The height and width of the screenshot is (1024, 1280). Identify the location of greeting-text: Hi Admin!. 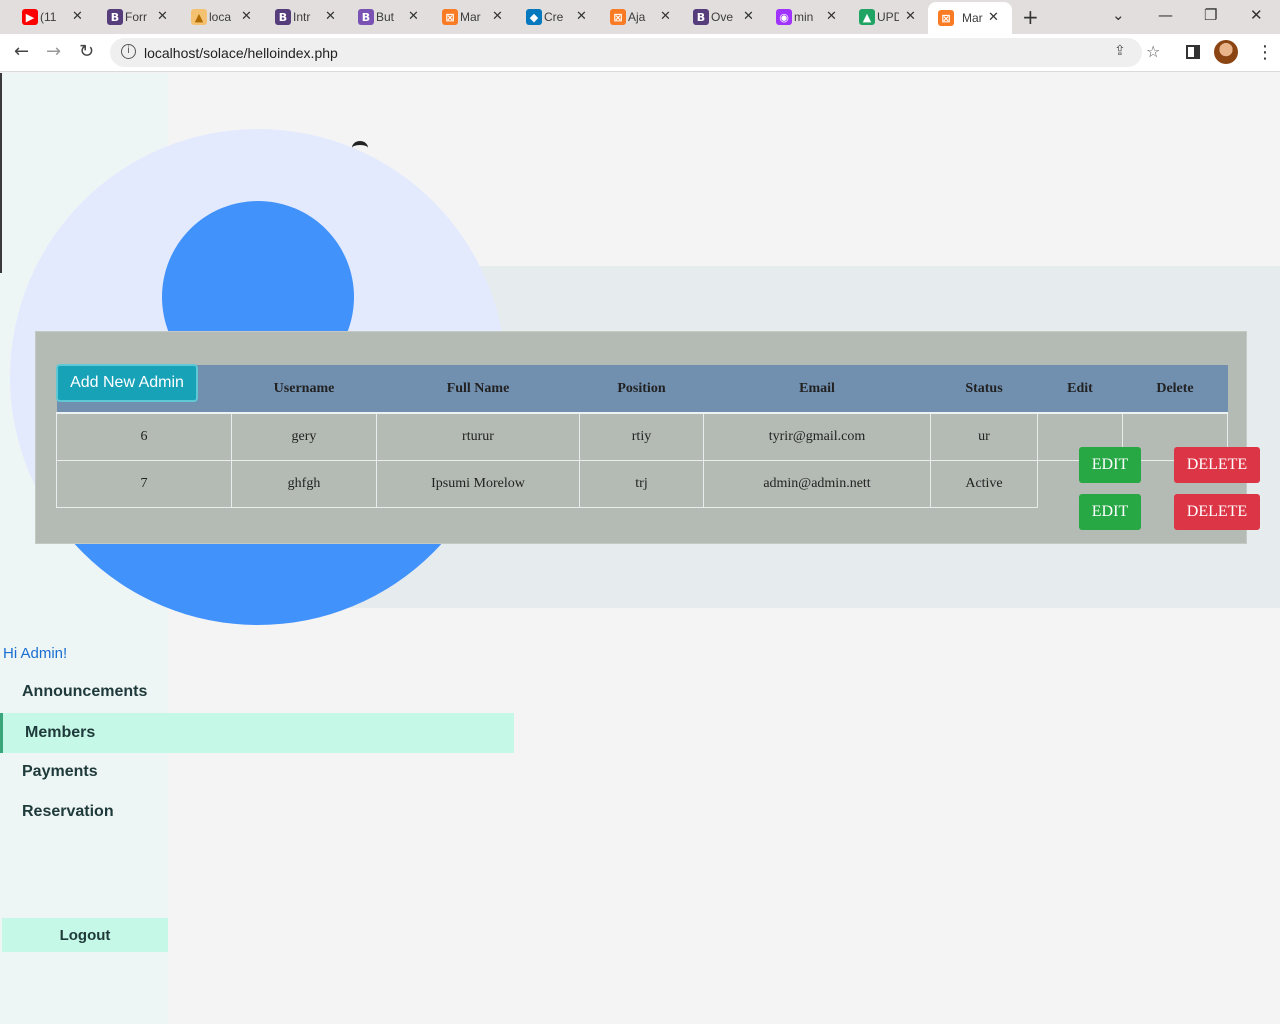
(35, 653).